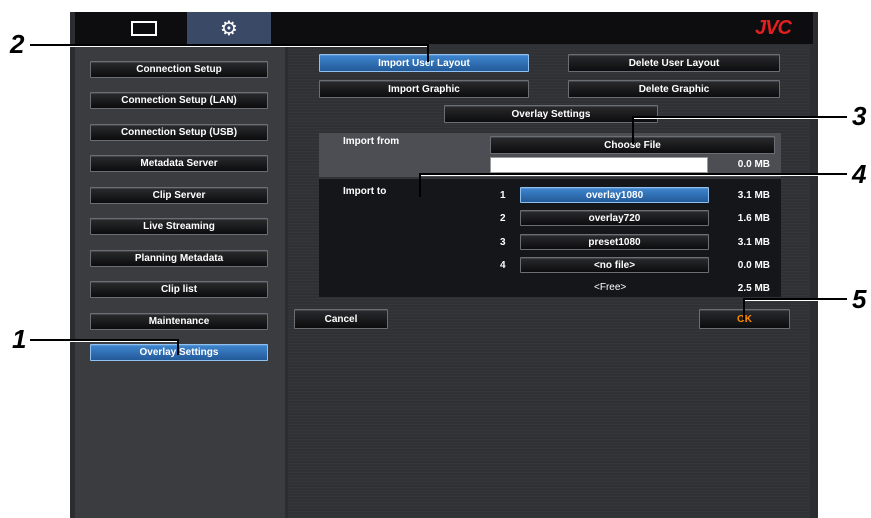 The height and width of the screenshot is (518, 871). I want to click on file-path-field, so click(599, 165).